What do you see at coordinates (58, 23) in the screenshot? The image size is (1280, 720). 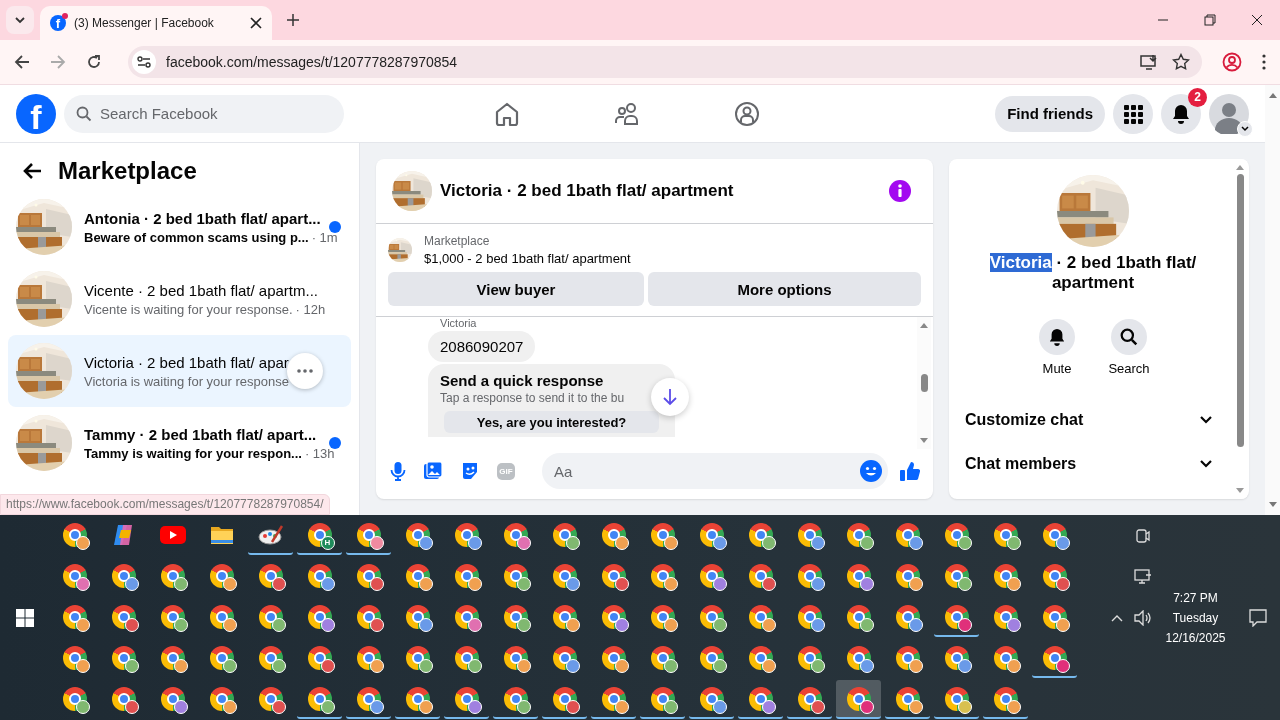 I see `facebook-favicon: f` at bounding box center [58, 23].